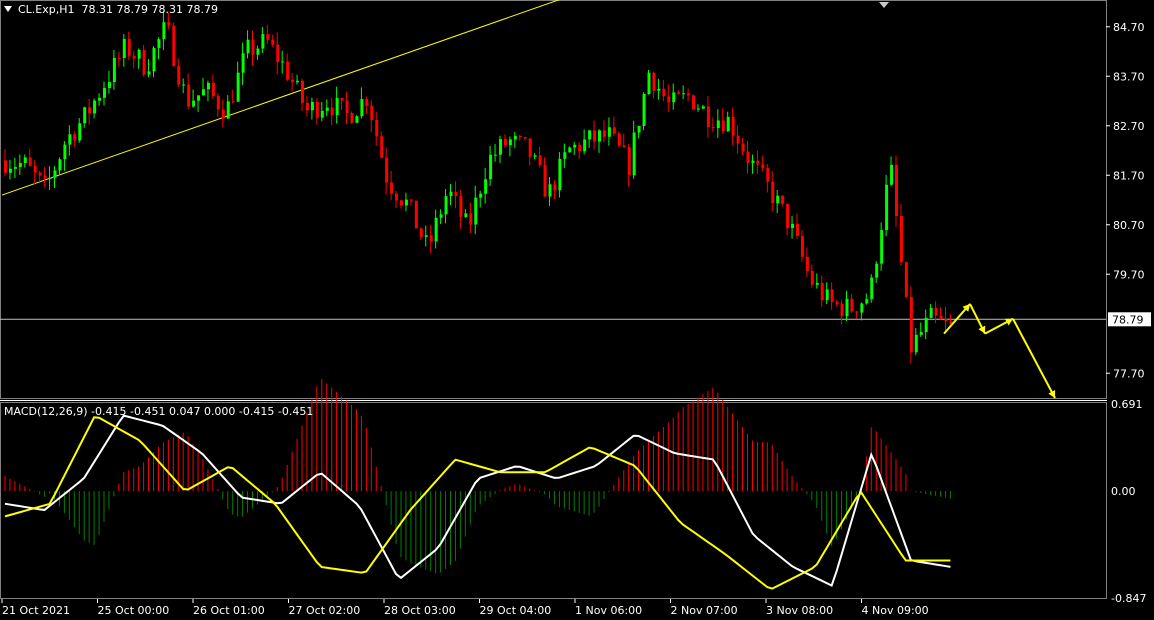 The image size is (1154, 620). I want to click on dropdown-triangle-icon, so click(8, 9).